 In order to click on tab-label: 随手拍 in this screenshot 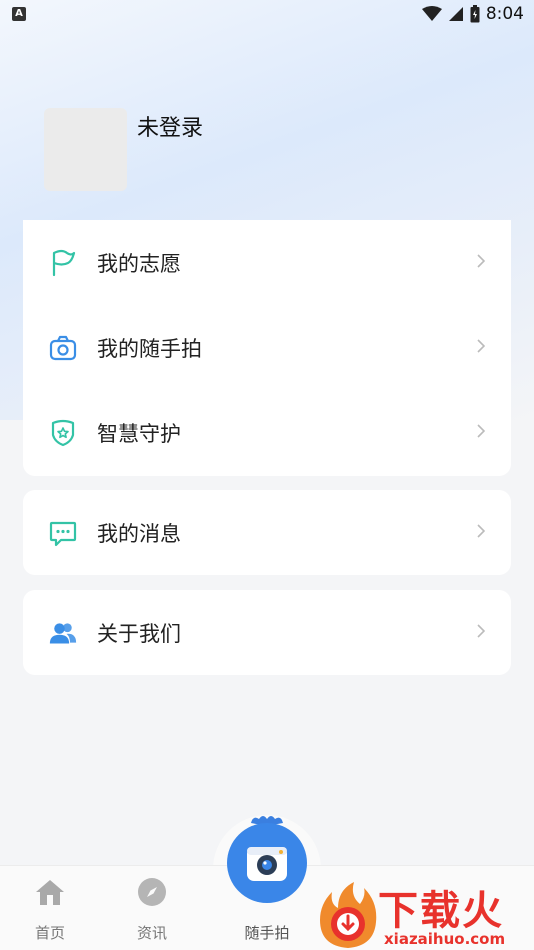, I will do `click(267, 933)`.